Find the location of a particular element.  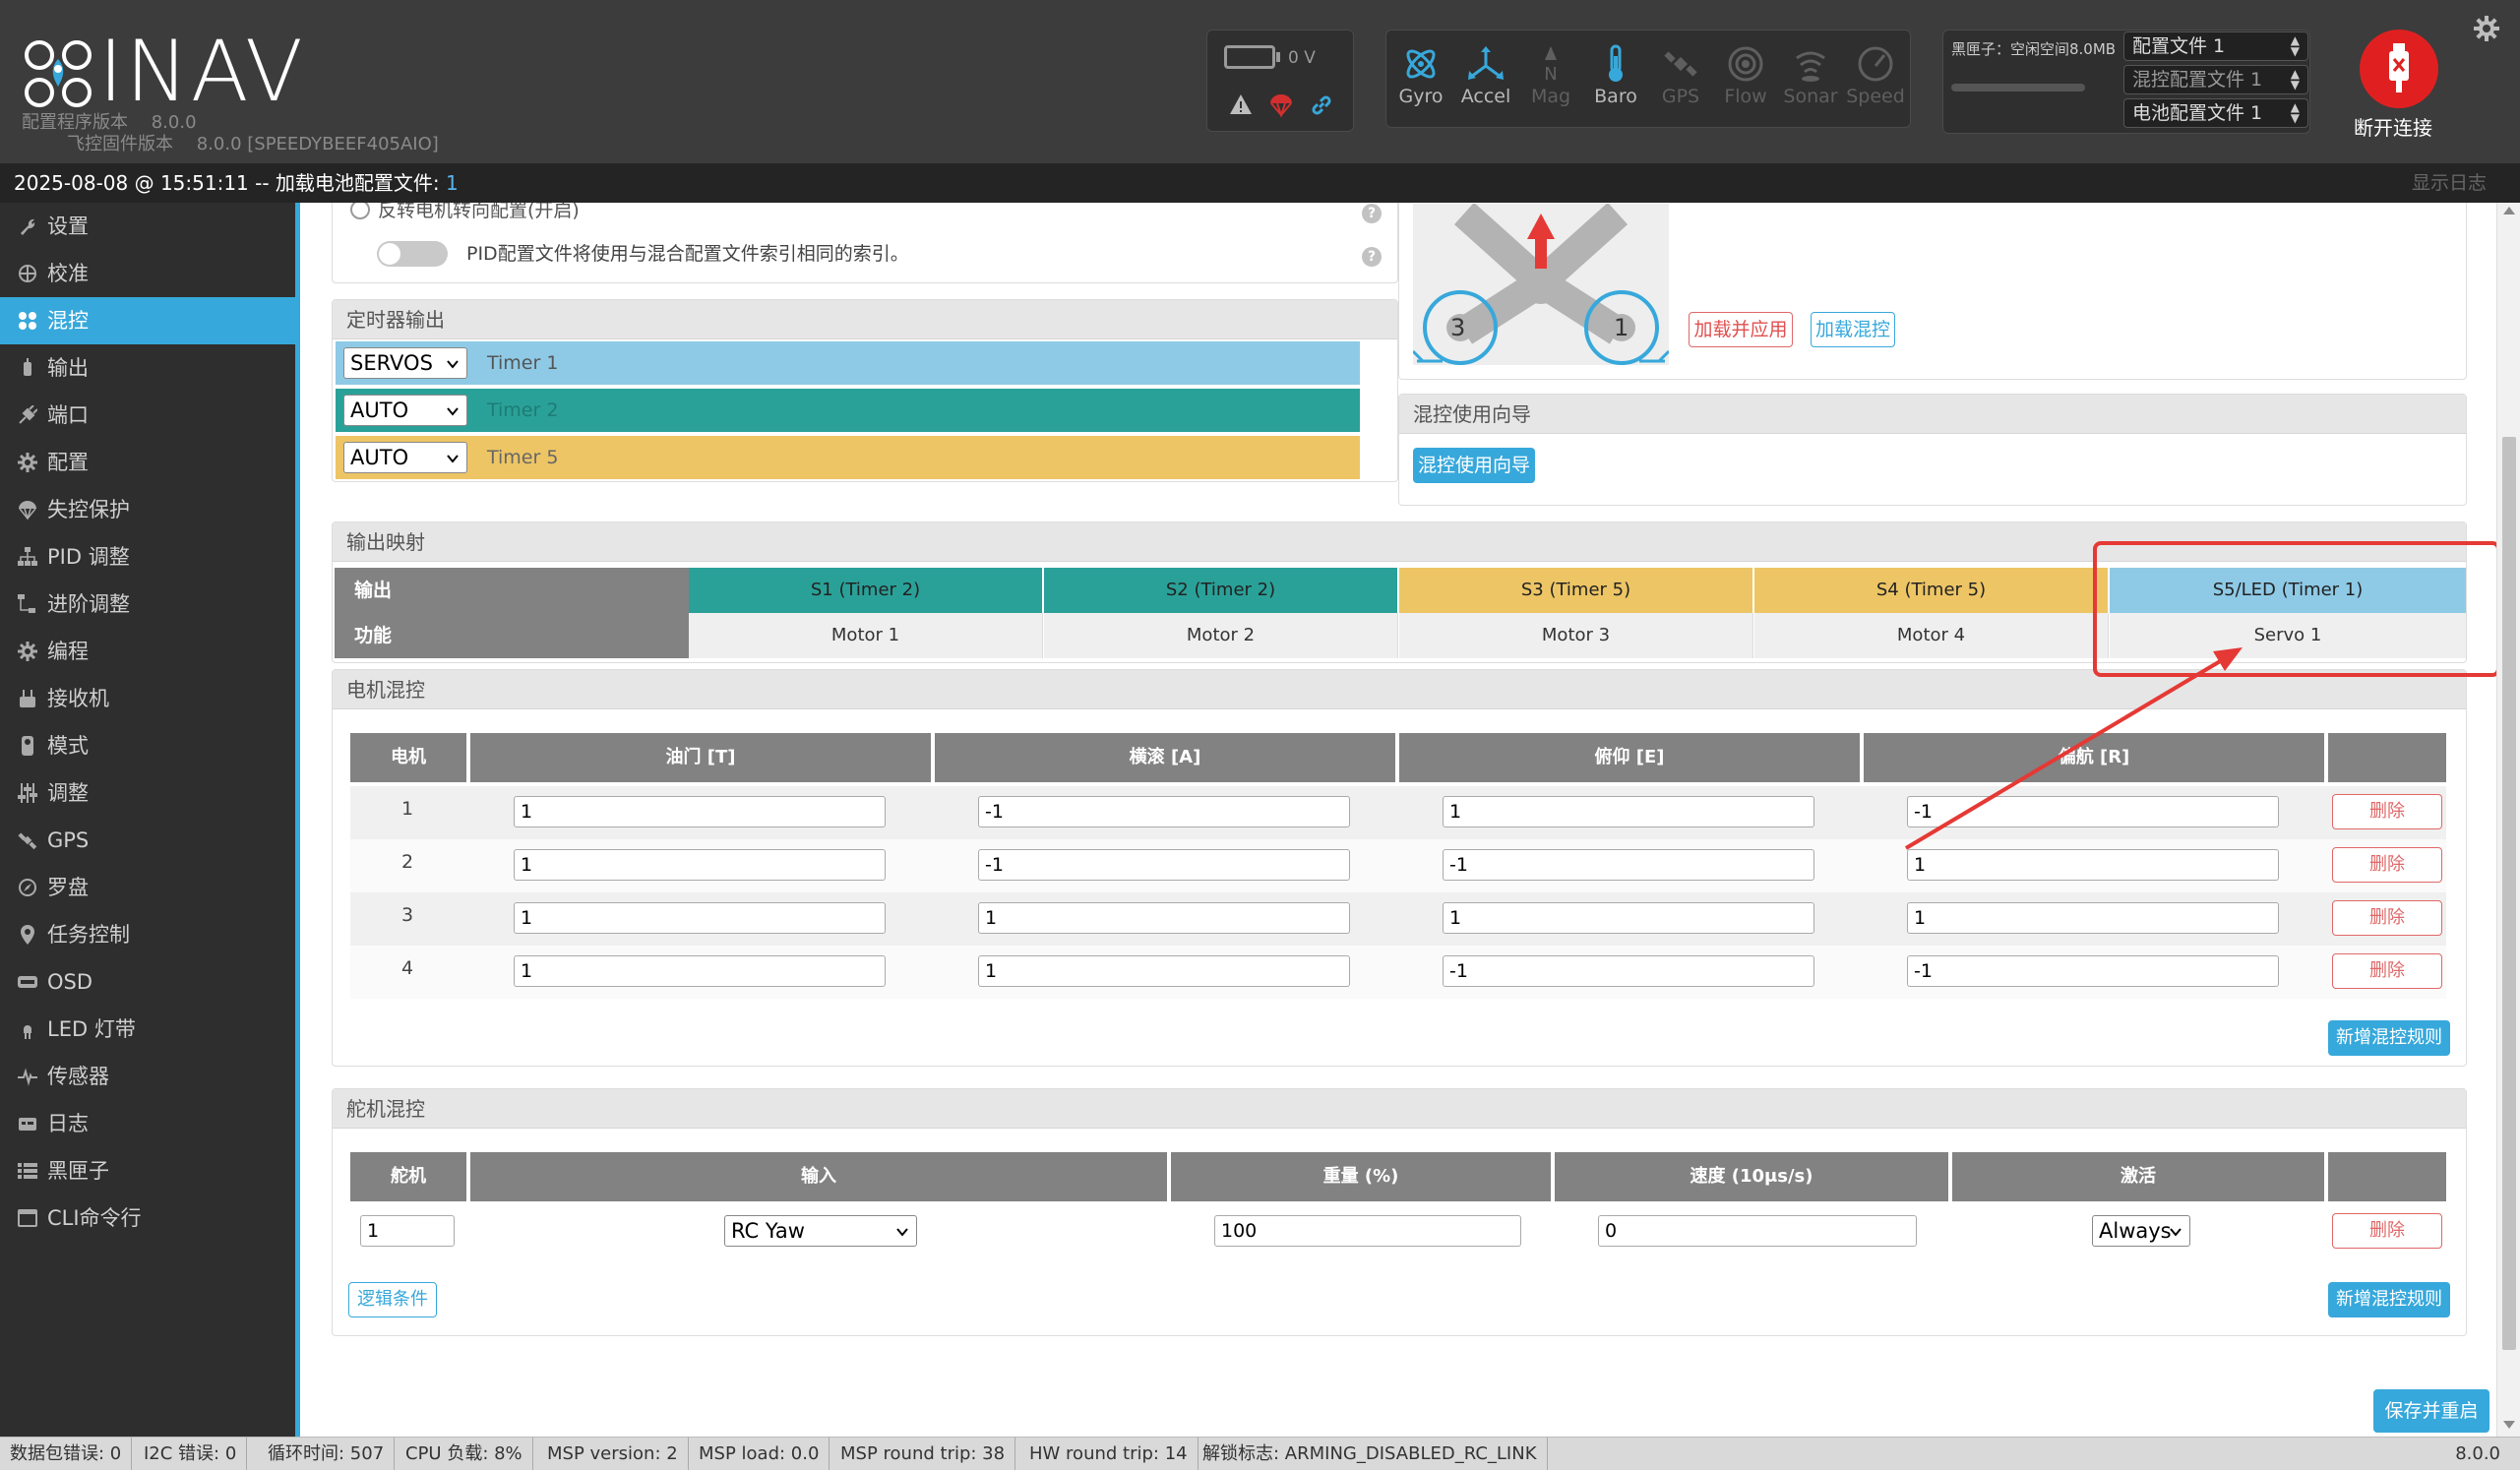

sidebar-item-led-strip: LED 灯带 is located at coordinates (147, 1029).